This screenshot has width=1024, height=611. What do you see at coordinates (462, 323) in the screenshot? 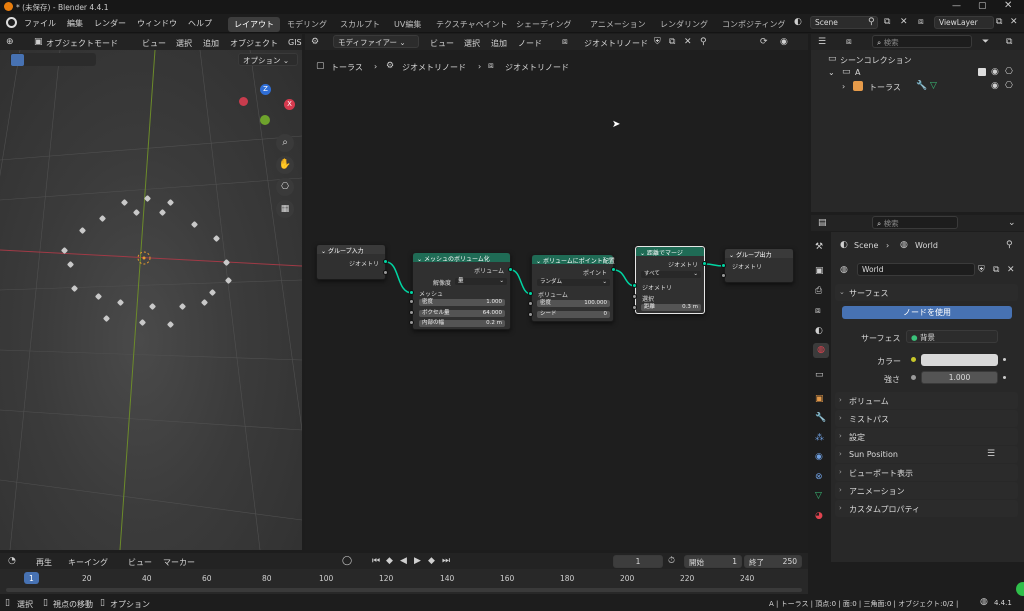
I see `interior-band-field: 内部の幅 0.2 m` at bounding box center [462, 323].